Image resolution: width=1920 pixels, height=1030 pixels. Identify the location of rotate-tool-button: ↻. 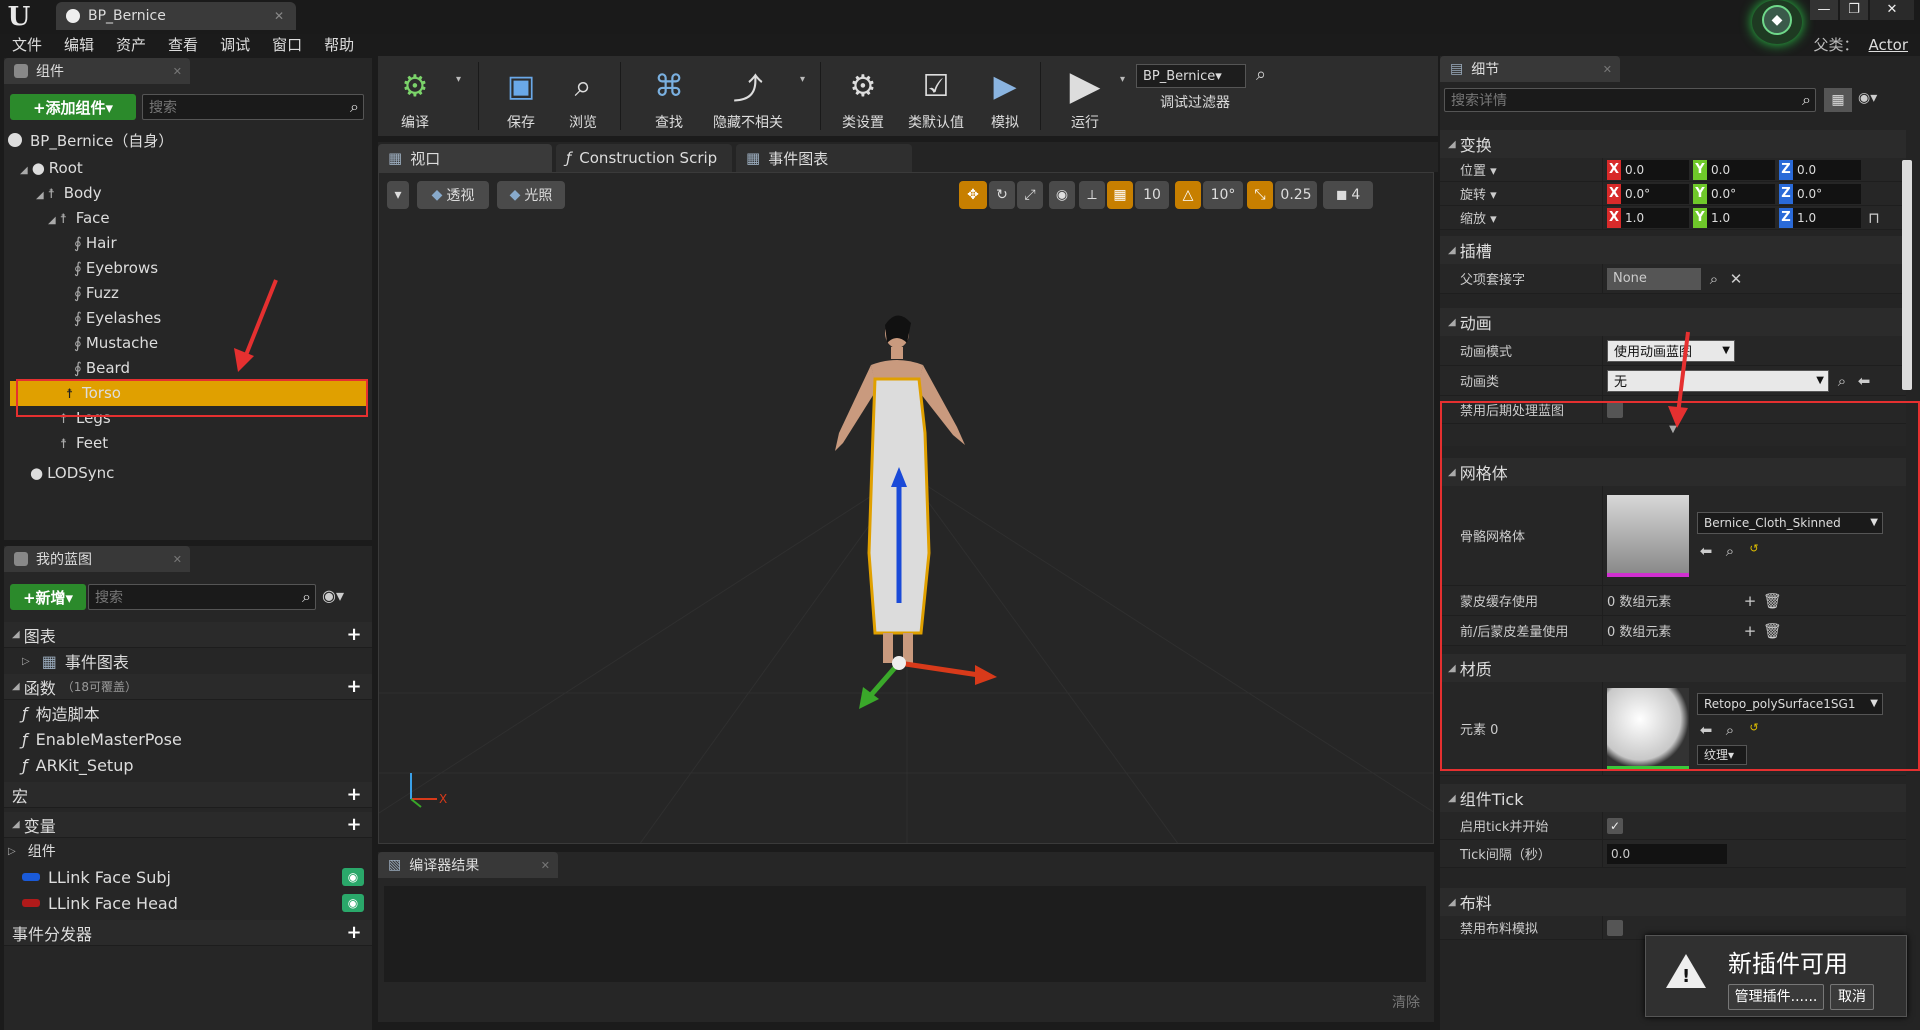
(1002, 195).